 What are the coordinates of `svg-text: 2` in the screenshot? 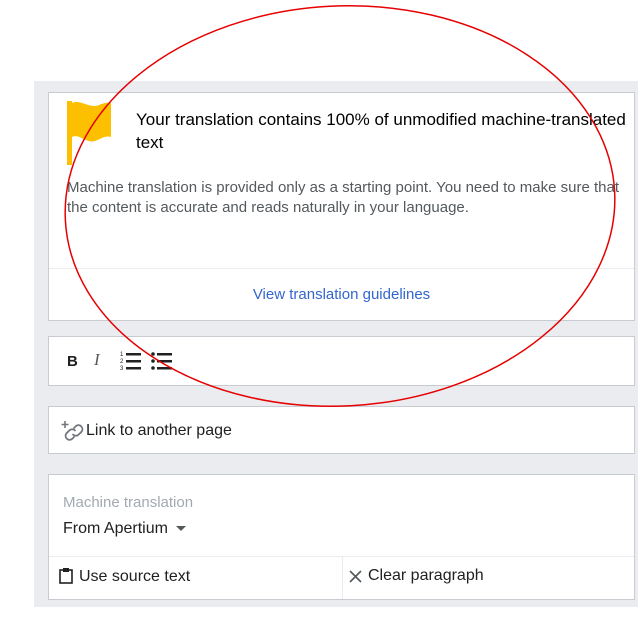 It's located at (122, 362).